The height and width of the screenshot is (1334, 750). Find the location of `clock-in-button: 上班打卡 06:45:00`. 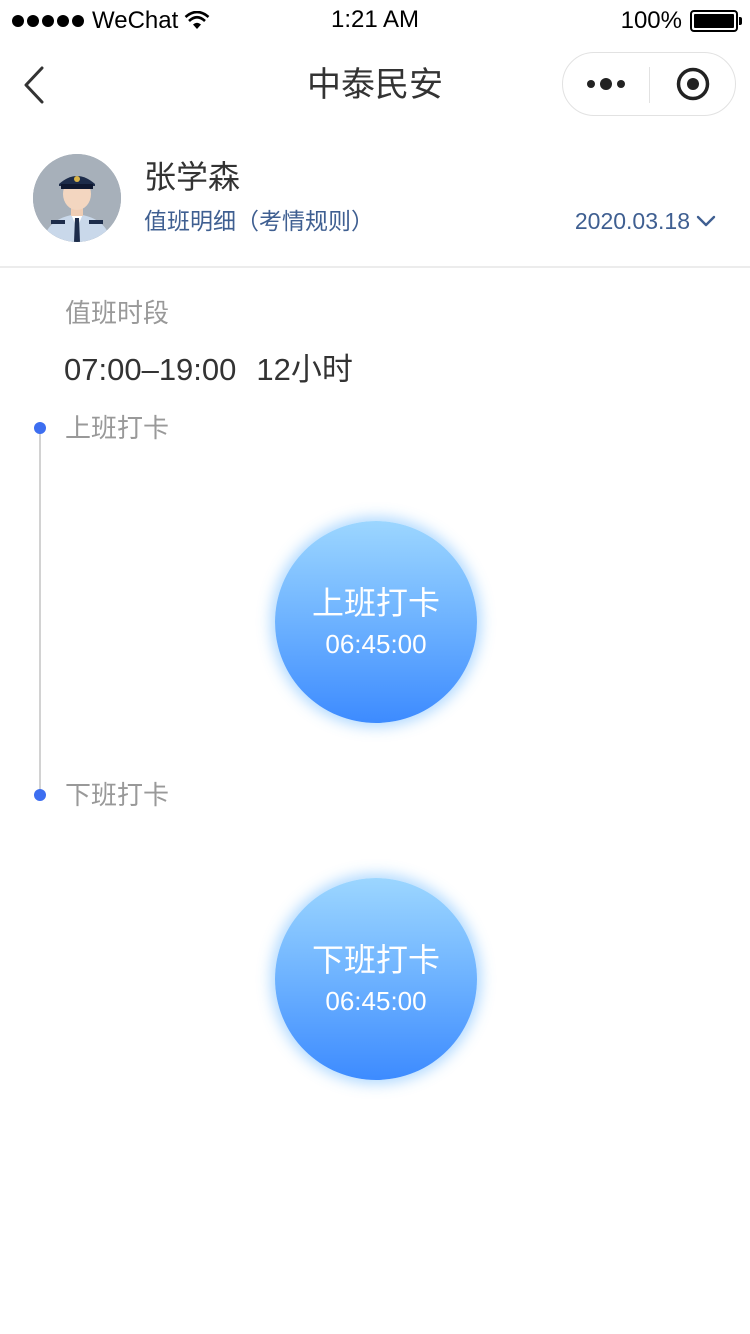

clock-in-button: 上班打卡 06:45:00 is located at coordinates (376, 622).